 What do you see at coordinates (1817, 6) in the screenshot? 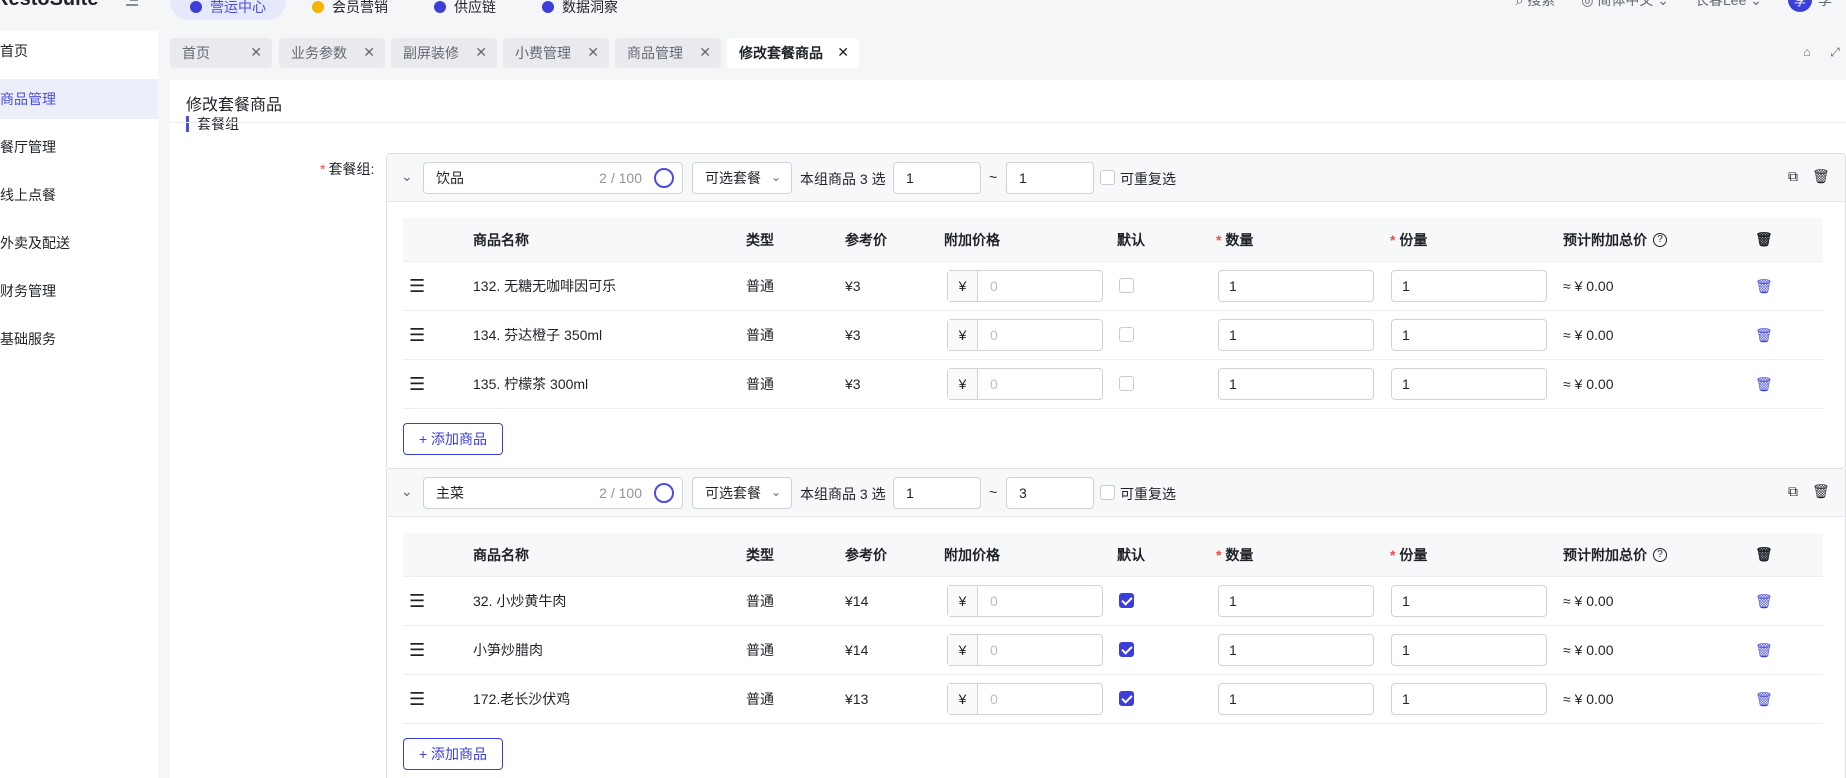
I see `avatar-menu: 李 李` at bounding box center [1817, 6].